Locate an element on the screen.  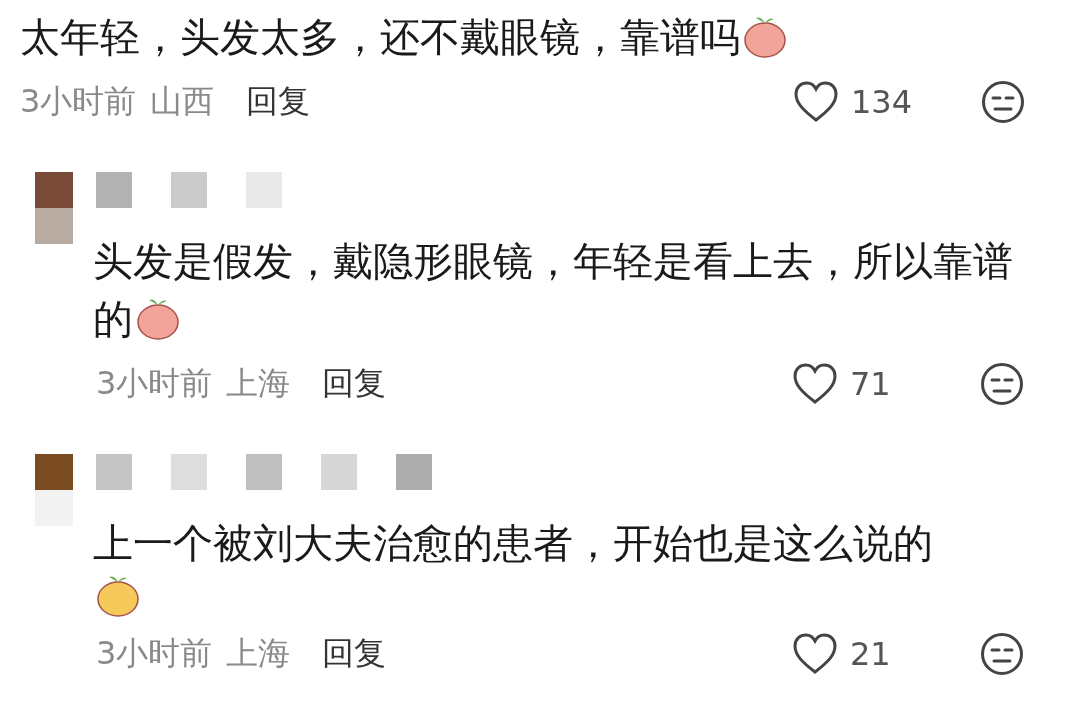
like-count: 21 is located at coordinates (871, 654).